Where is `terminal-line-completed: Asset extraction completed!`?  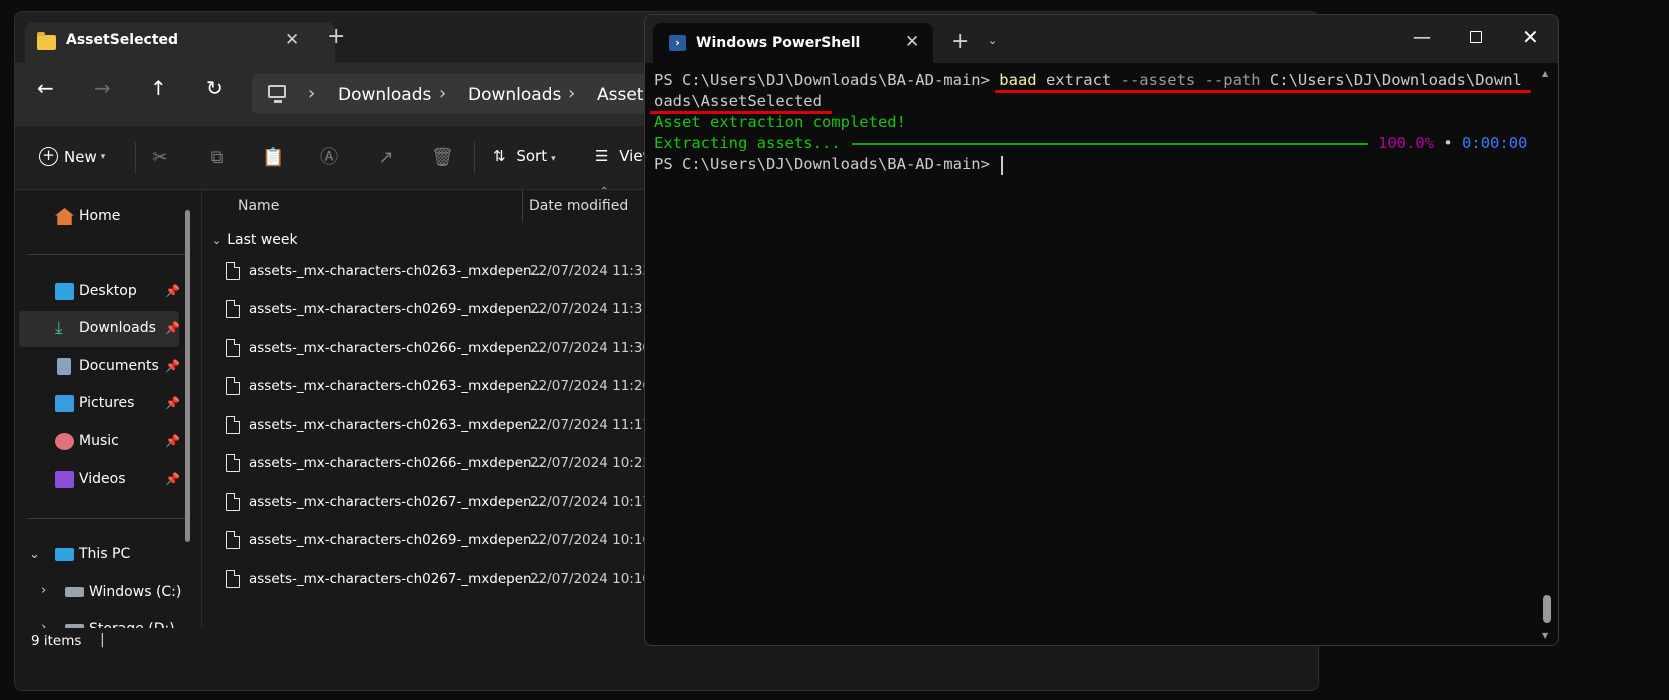 terminal-line-completed: Asset extraction completed! is located at coordinates (780, 122).